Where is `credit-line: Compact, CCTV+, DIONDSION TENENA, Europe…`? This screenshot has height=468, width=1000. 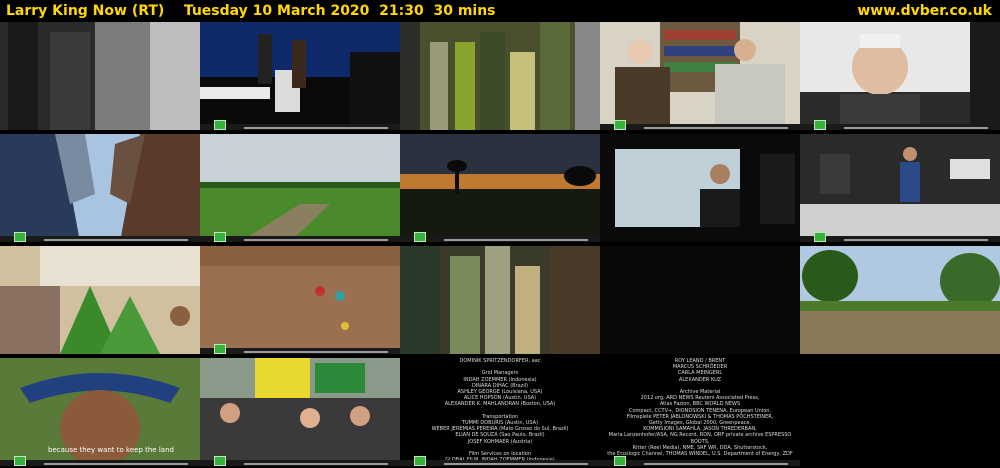
credit-line: Compact, CCTV+, DIONDSION TENENA, Europe… is located at coordinates (700, 410).